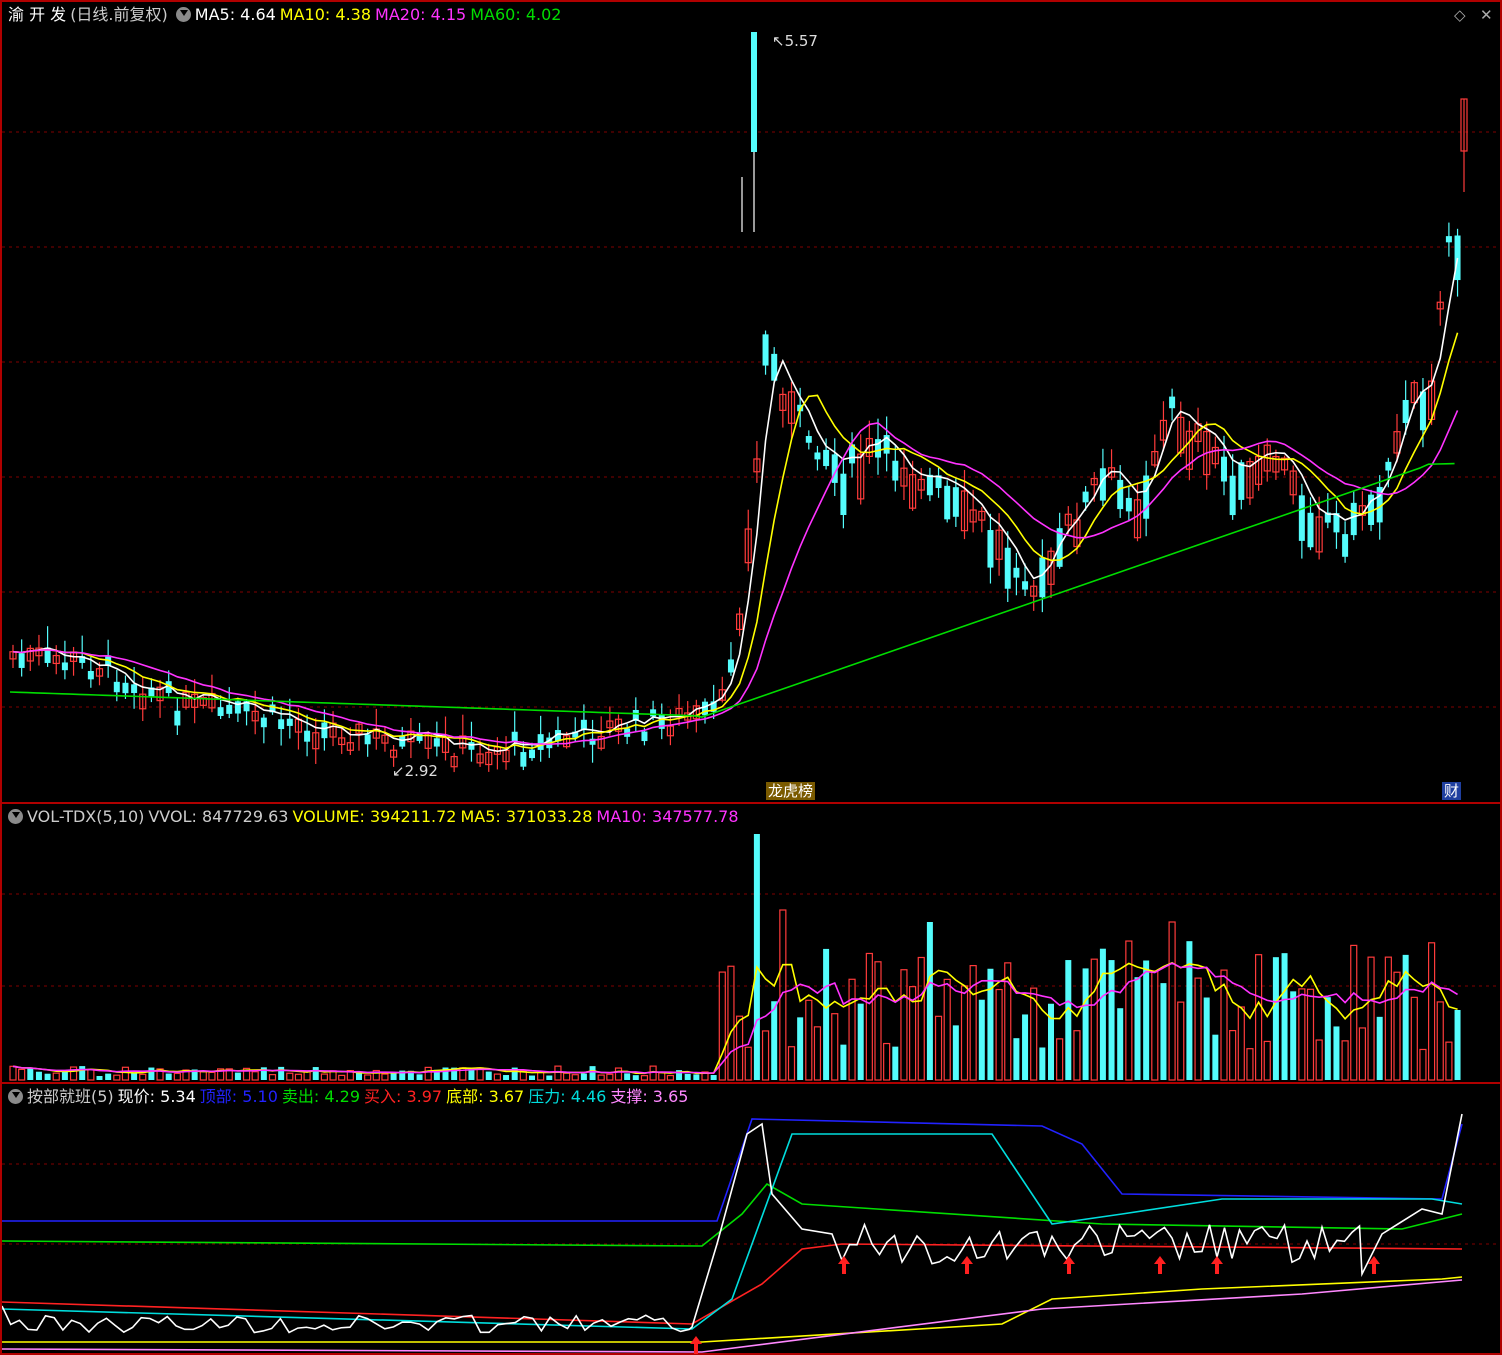 The image size is (1502, 1355). I want to click on low-price-label: ↙2.92, so click(415, 771).